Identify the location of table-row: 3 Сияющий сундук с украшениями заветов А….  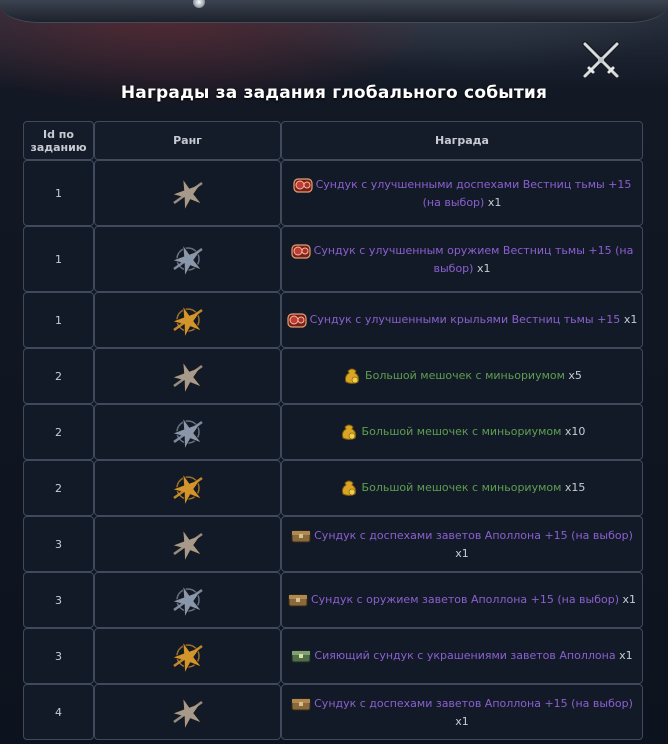
(333, 656).